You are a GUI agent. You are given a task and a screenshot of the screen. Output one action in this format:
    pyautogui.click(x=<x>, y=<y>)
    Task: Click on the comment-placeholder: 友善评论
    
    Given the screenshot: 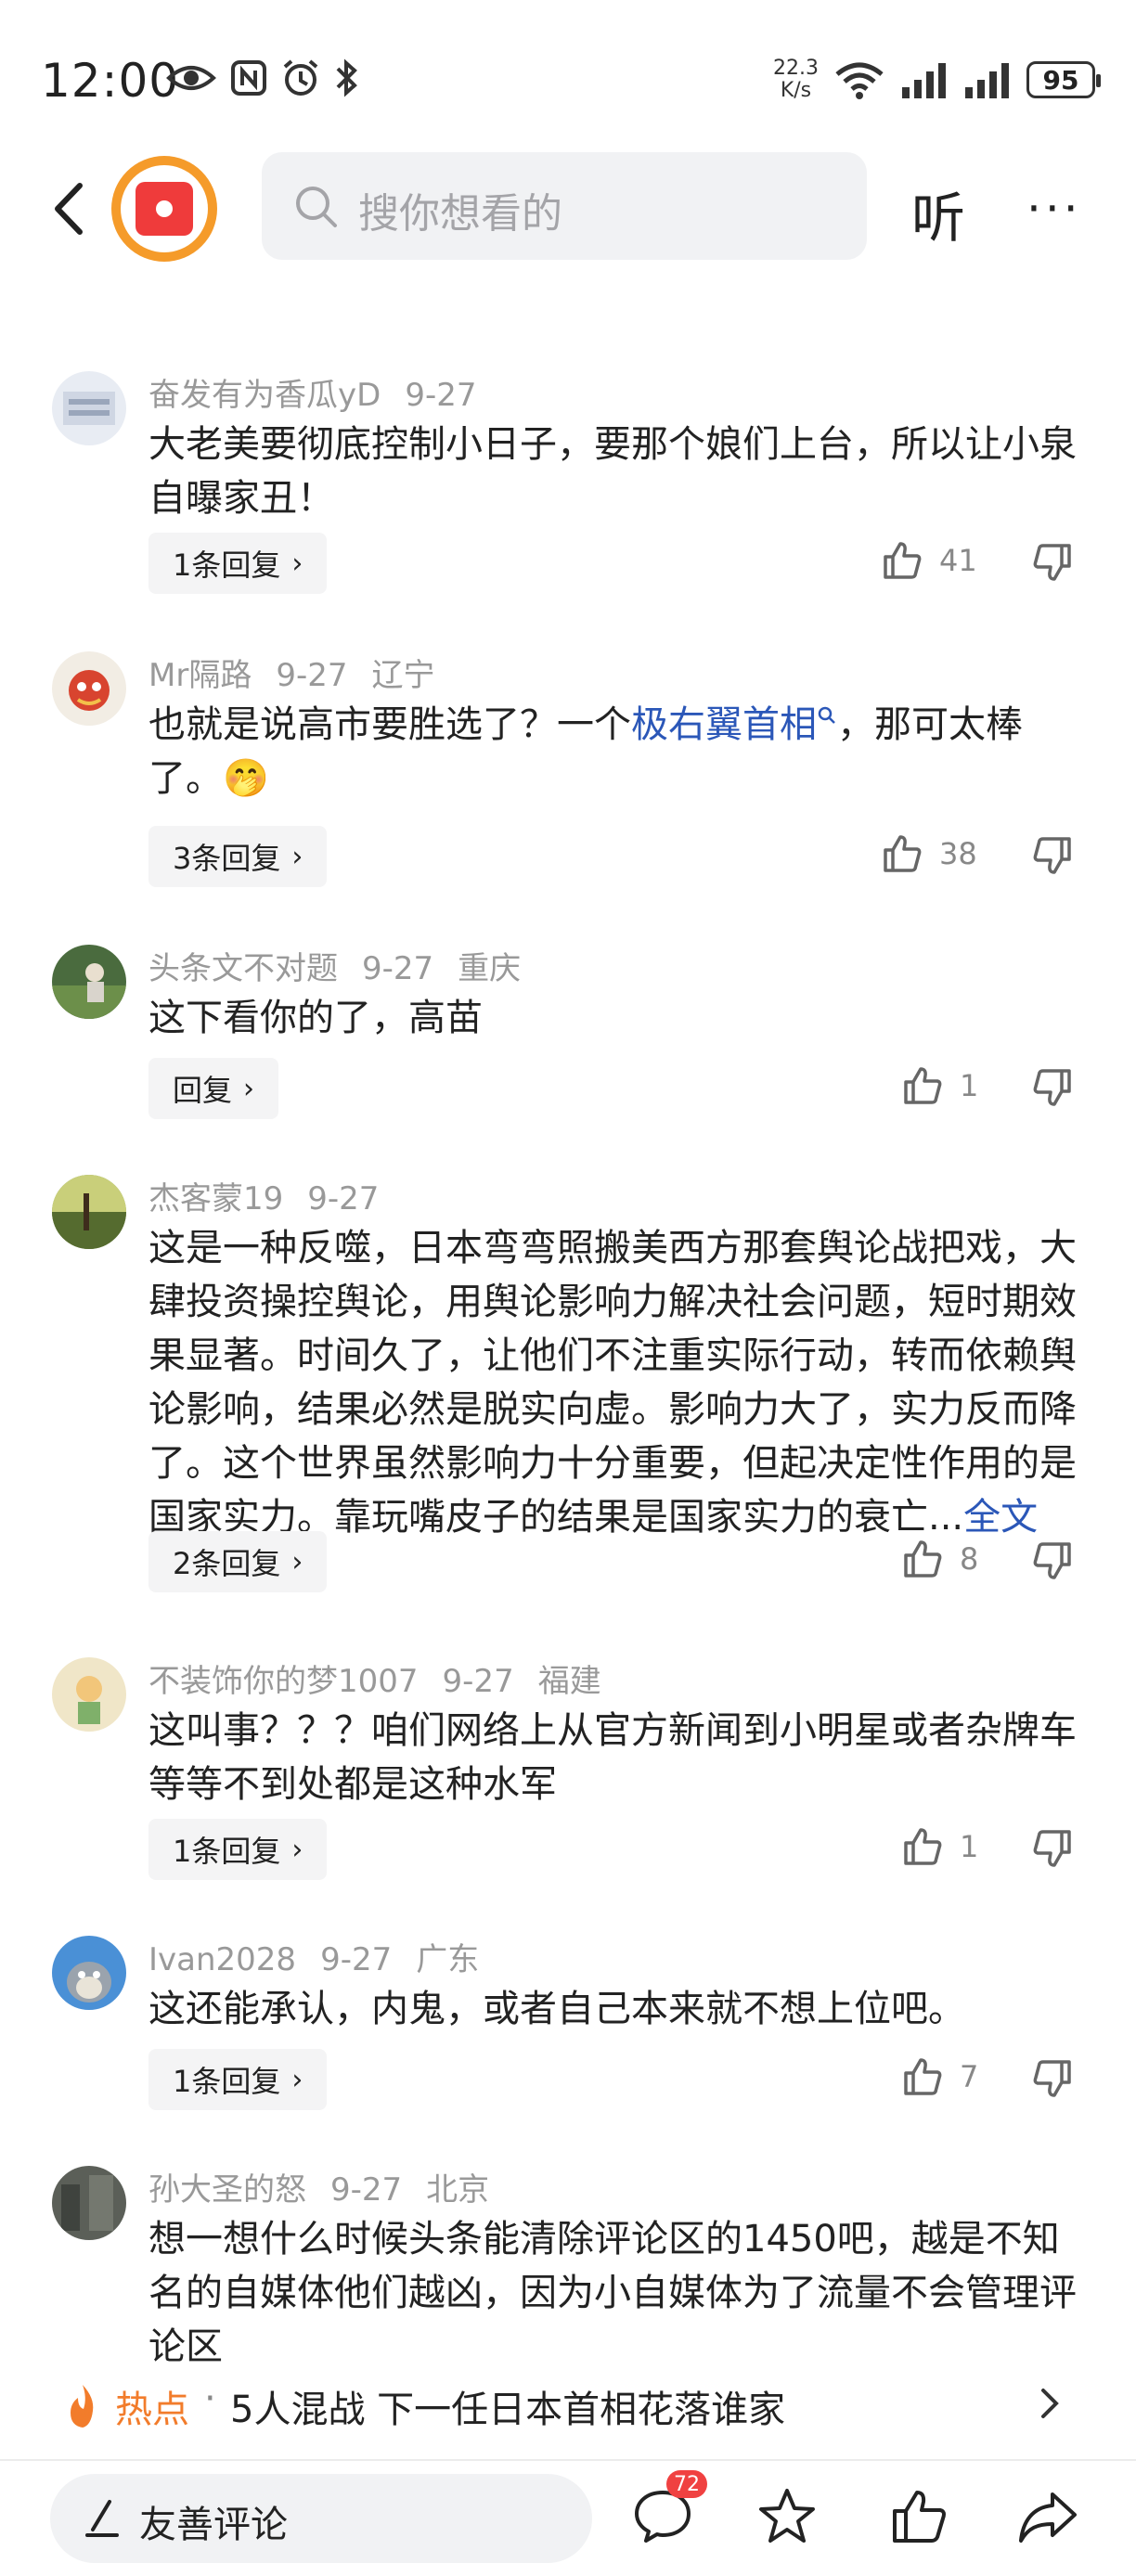 What is the action you would take?
    pyautogui.click(x=213, y=2525)
    